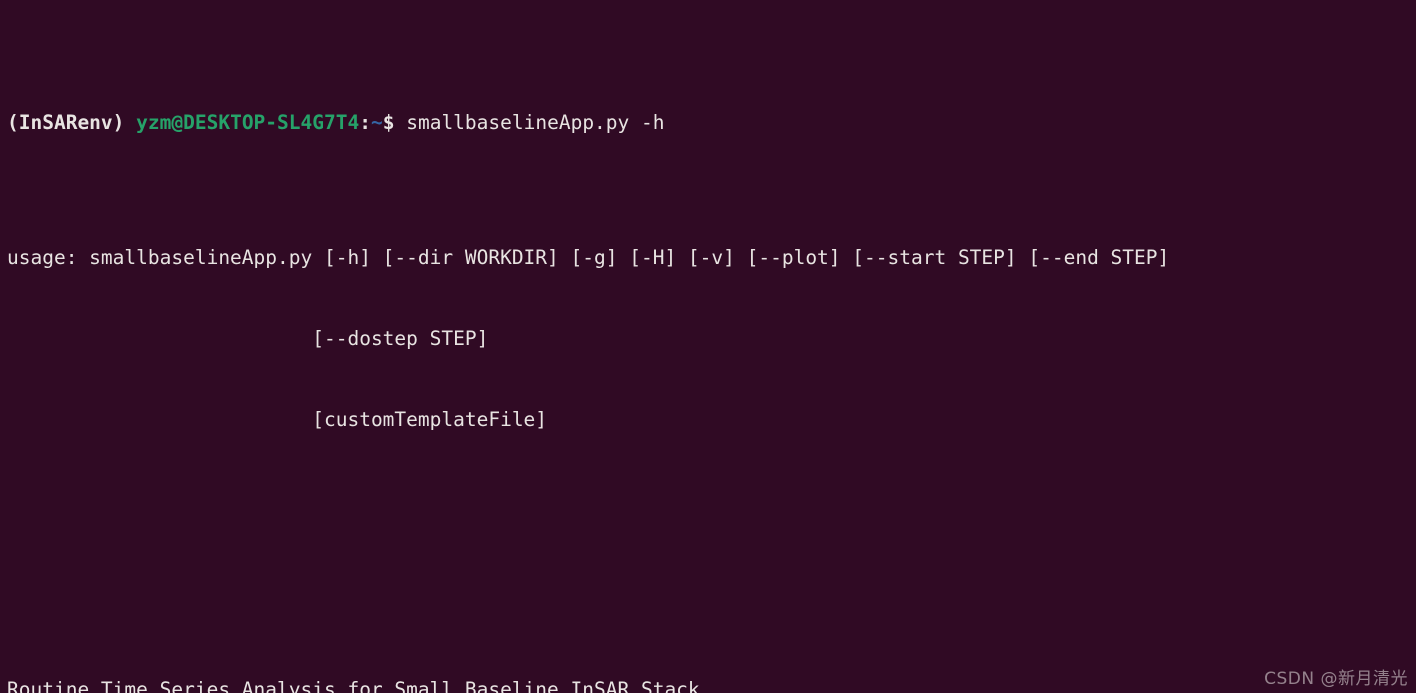 The width and height of the screenshot is (1416, 693). I want to click on usage-line-3: [customTemplateFile], so click(277, 419).